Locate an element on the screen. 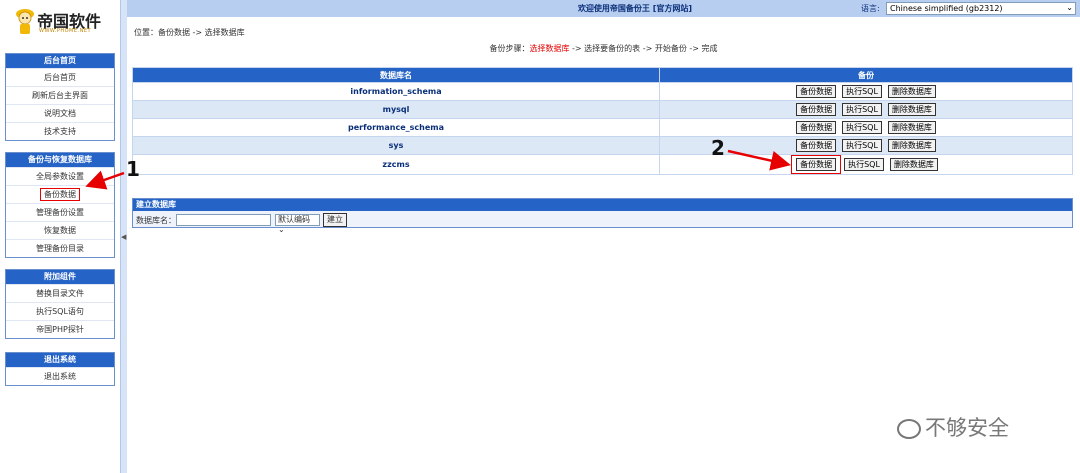 Image resolution: width=1080 pixels, height=473 pixels. watermark-text: 不够安全 is located at coordinates (967, 428).